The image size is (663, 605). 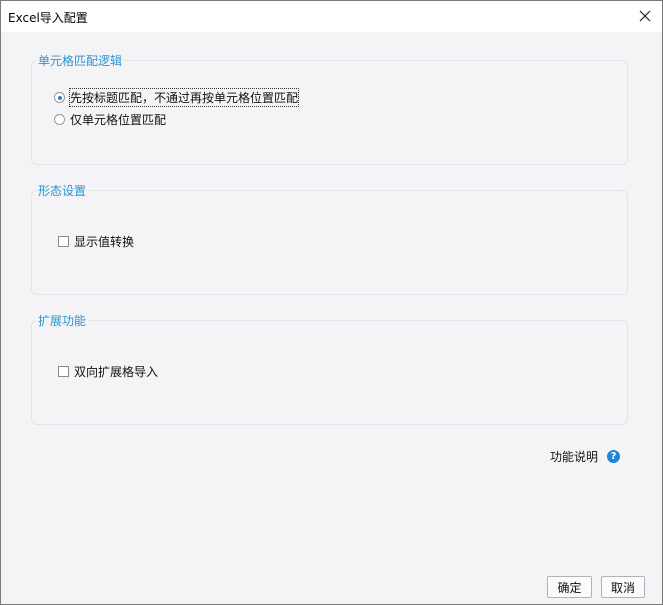 I want to click on checkbox-display-value-convert-label: 显示值转换, so click(x=104, y=242).